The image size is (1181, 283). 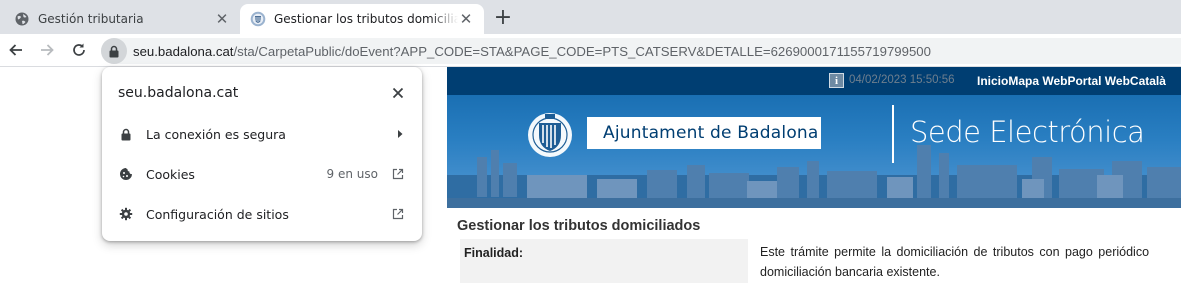 I want to click on back-button, so click(x=16, y=50).